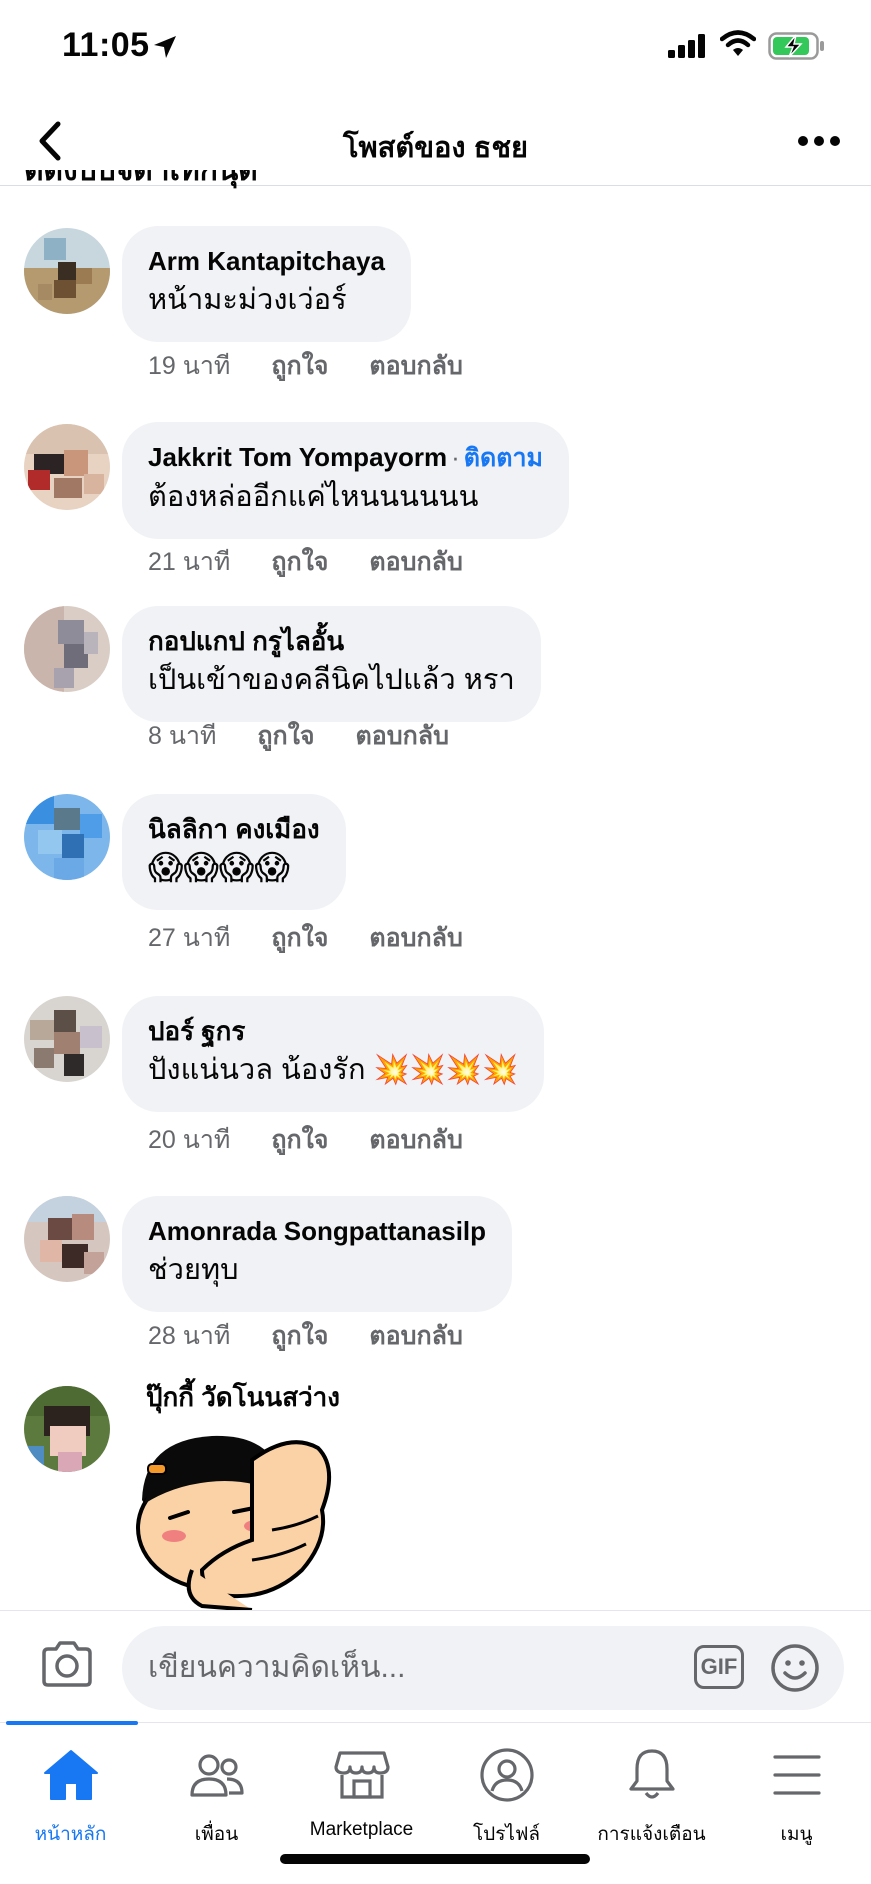  What do you see at coordinates (796, 46) in the screenshot?
I see `battery-icon` at bounding box center [796, 46].